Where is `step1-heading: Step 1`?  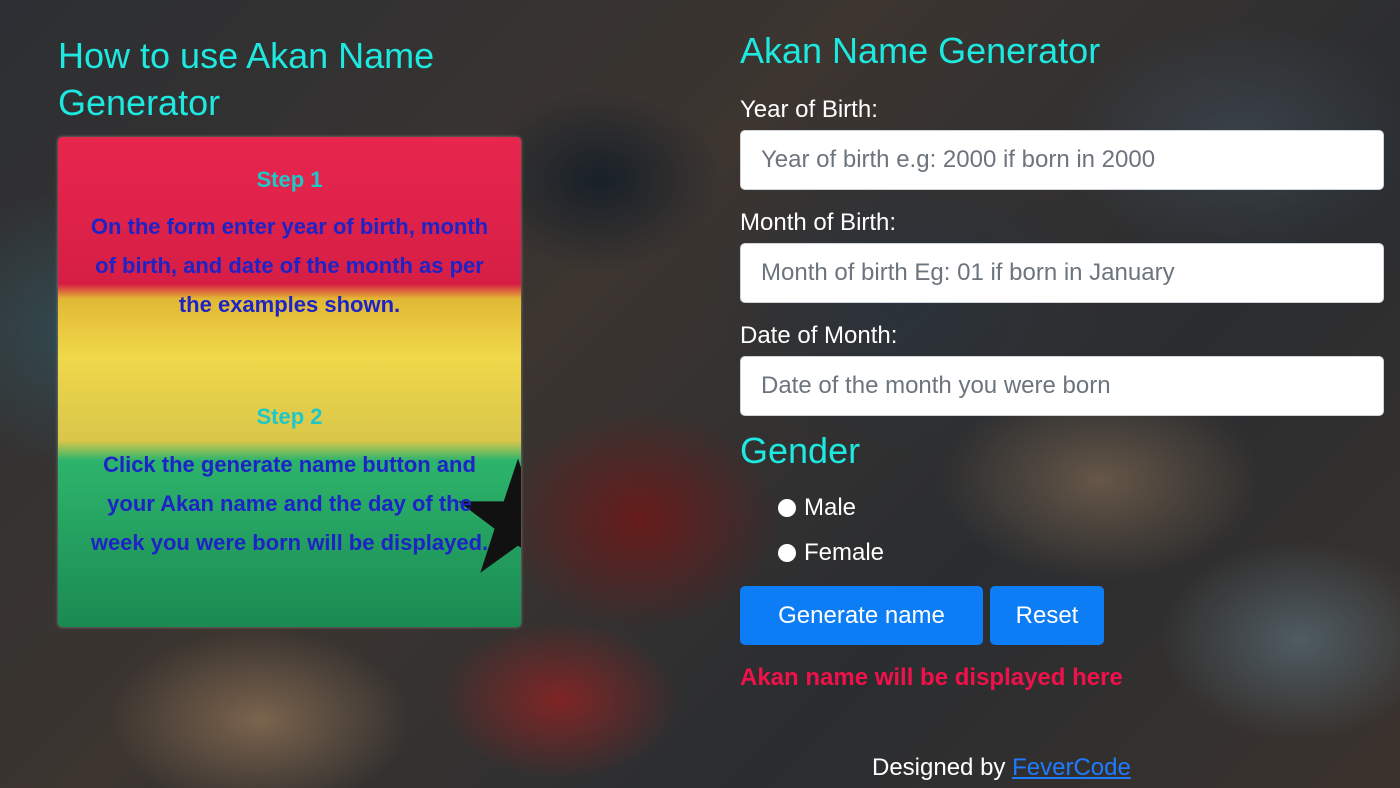 step1-heading: Step 1 is located at coordinates (289, 179).